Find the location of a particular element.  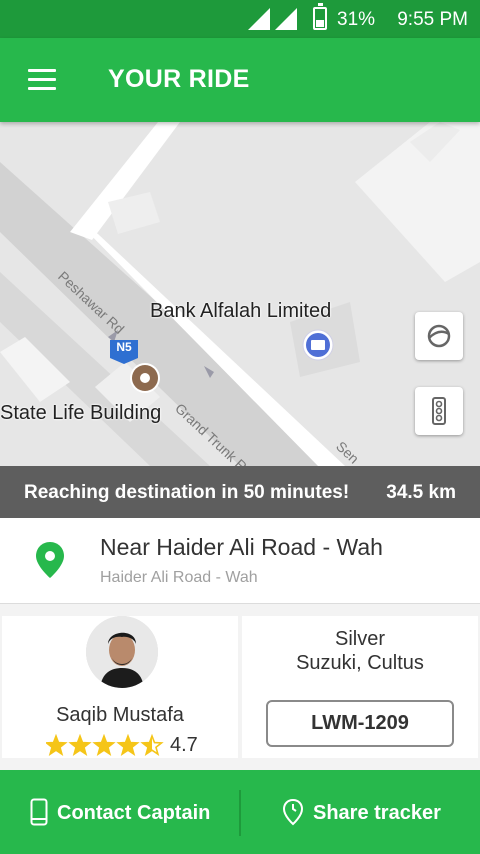

rating-stars is located at coordinates (105, 745).